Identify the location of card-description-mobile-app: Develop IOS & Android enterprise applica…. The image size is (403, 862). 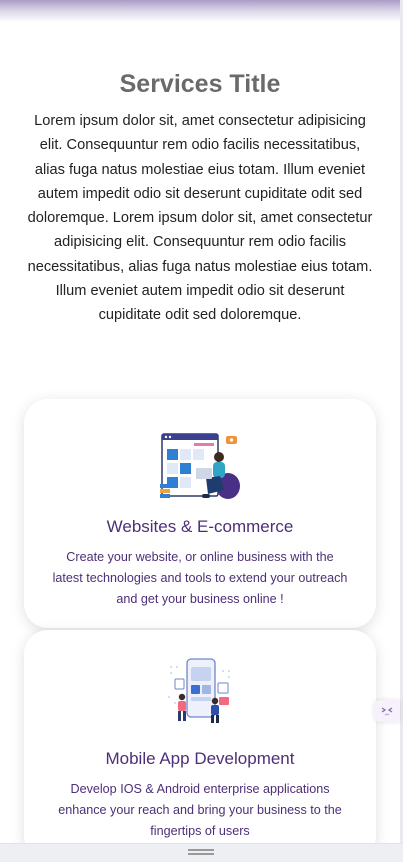
(200, 810).